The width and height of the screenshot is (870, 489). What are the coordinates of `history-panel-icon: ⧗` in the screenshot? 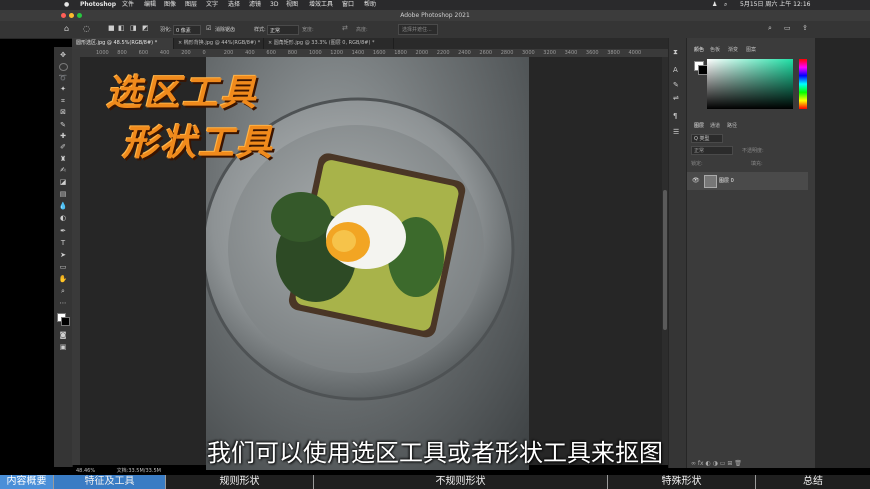 It's located at (675, 52).